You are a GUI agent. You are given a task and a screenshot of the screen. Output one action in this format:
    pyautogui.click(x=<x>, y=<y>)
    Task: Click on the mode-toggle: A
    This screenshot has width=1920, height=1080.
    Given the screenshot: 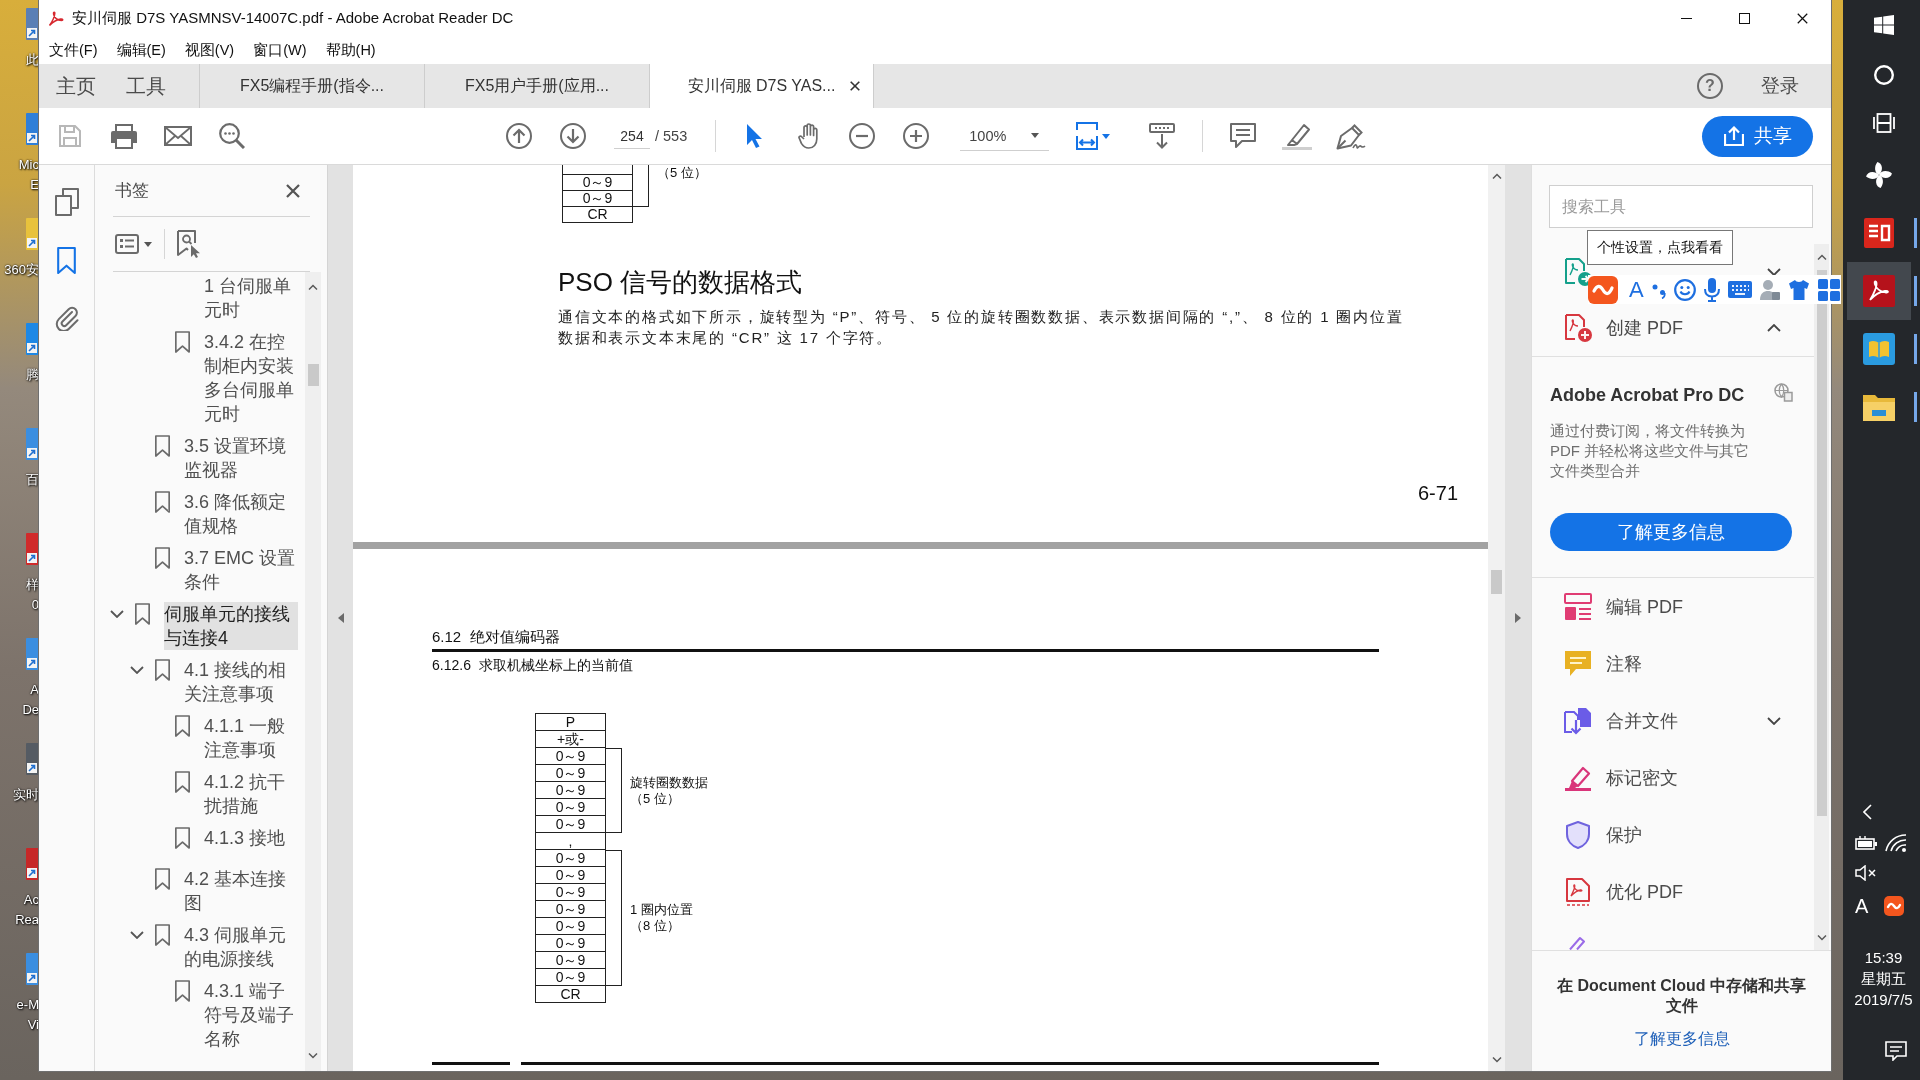 What is the action you would take?
    pyautogui.click(x=1636, y=289)
    